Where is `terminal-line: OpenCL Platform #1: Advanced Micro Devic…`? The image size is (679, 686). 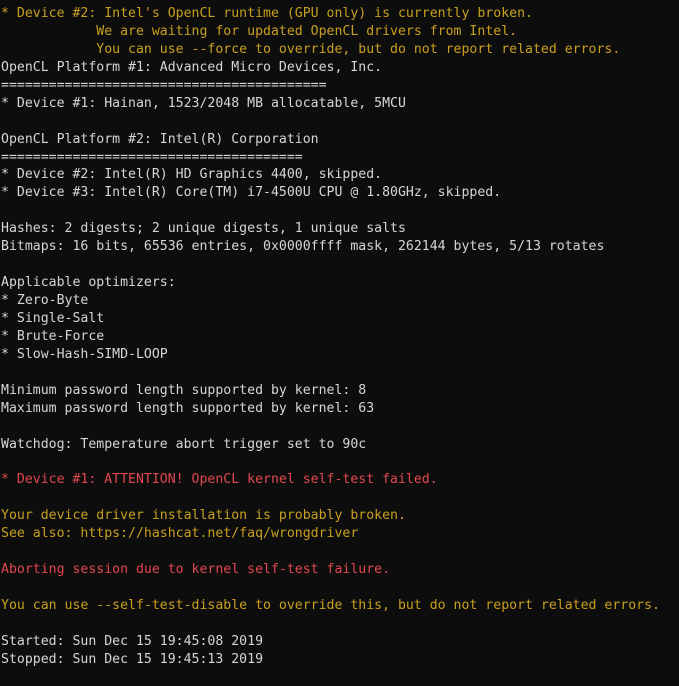 terminal-line: OpenCL Platform #1: Advanced Micro Devic… is located at coordinates (192, 67).